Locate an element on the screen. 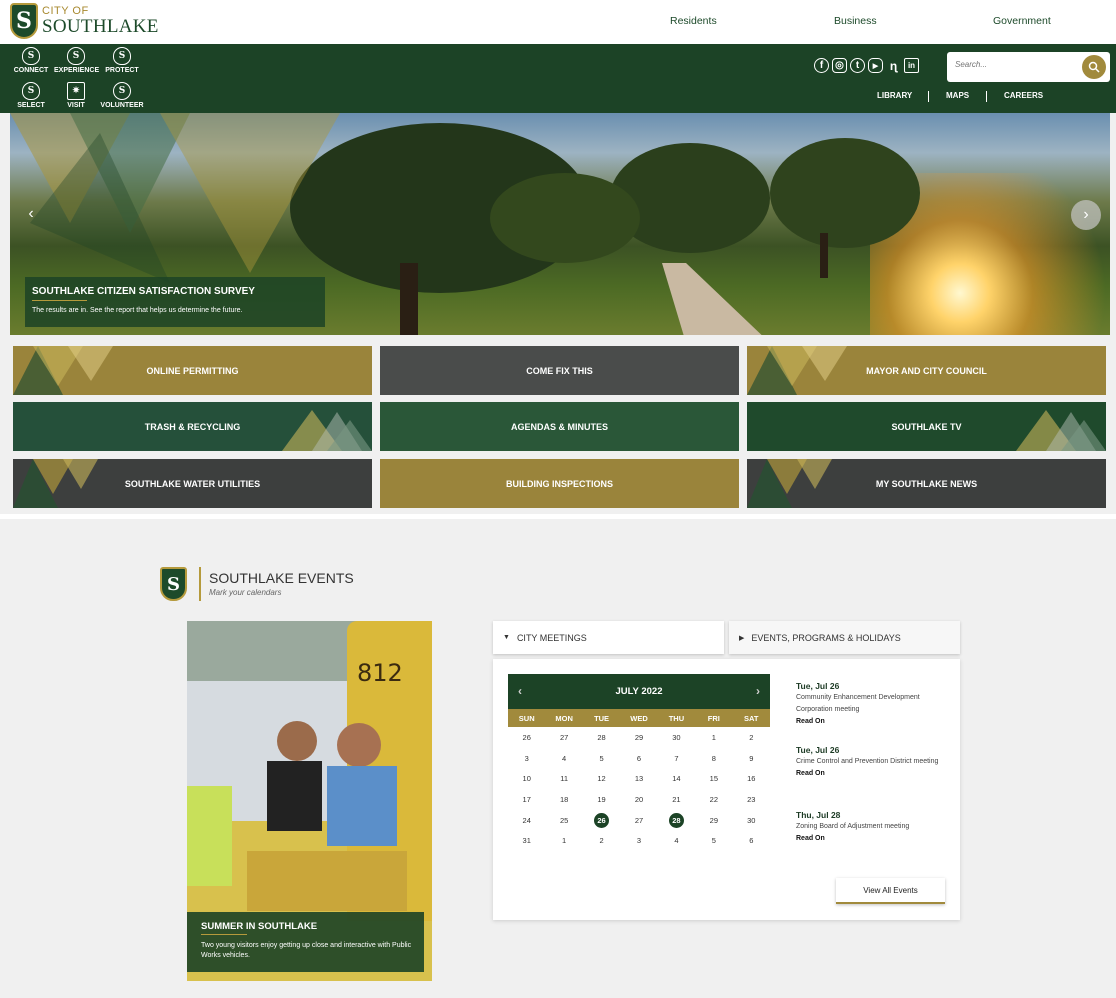 Image resolution: width=1116 pixels, height=998 pixels. instagram-icon: ◎ is located at coordinates (839, 65).